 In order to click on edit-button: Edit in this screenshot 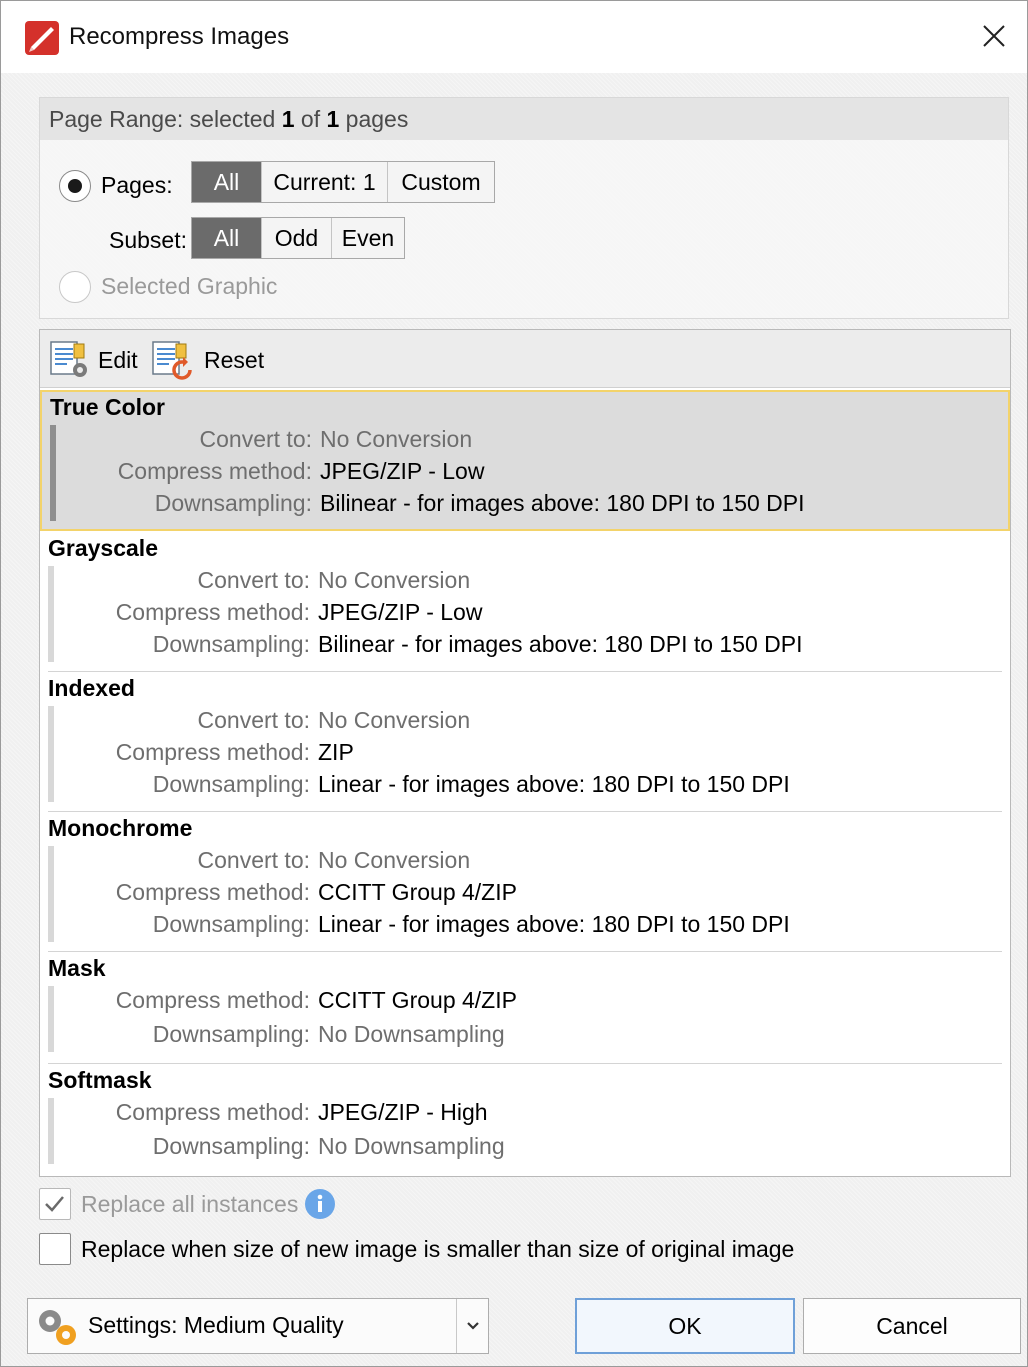, I will do `click(94, 360)`.